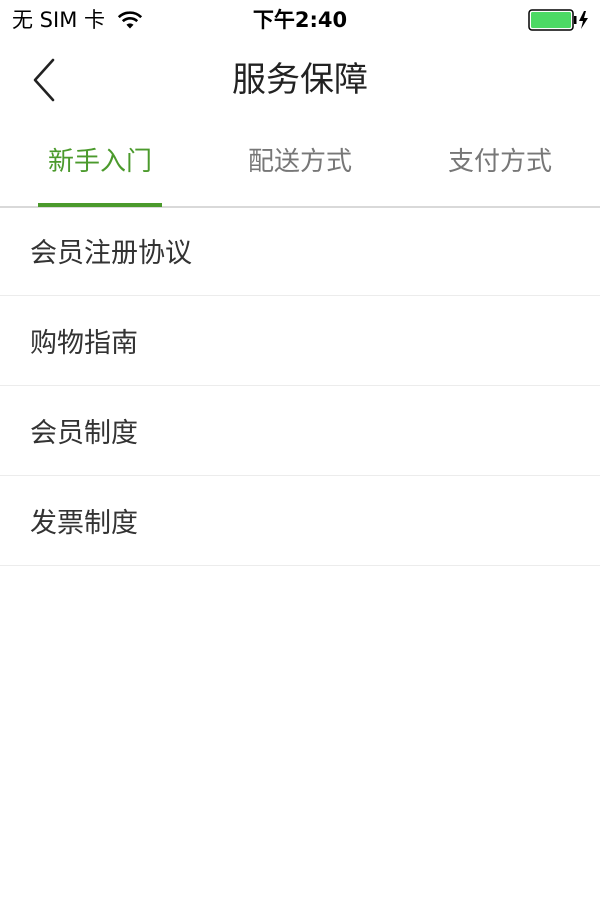 This screenshot has height=900, width=600. Describe the element at coordinates (558, 20) in the screenshot. I see `battery-icon` at that location.